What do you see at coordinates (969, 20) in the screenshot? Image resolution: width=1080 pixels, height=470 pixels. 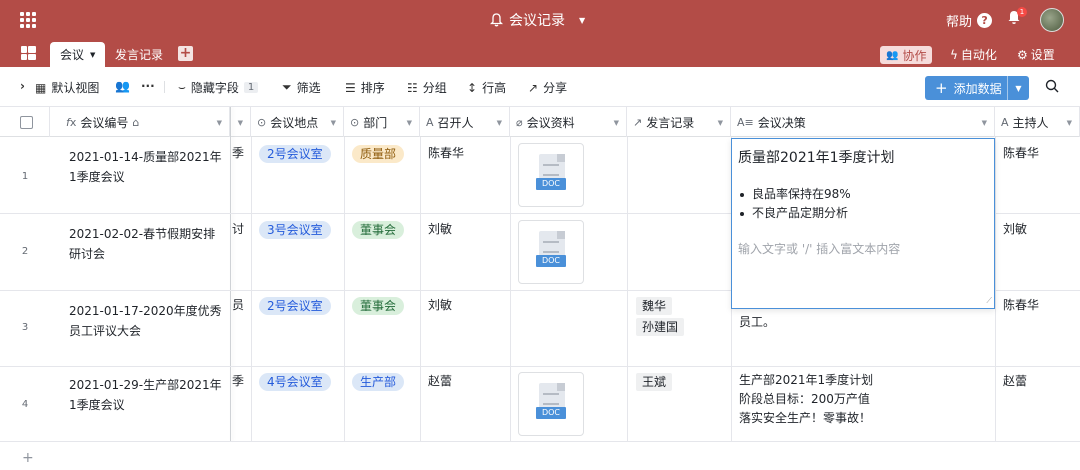 I see `help-button: 帮助 ?` at bounding box center [969, 20].